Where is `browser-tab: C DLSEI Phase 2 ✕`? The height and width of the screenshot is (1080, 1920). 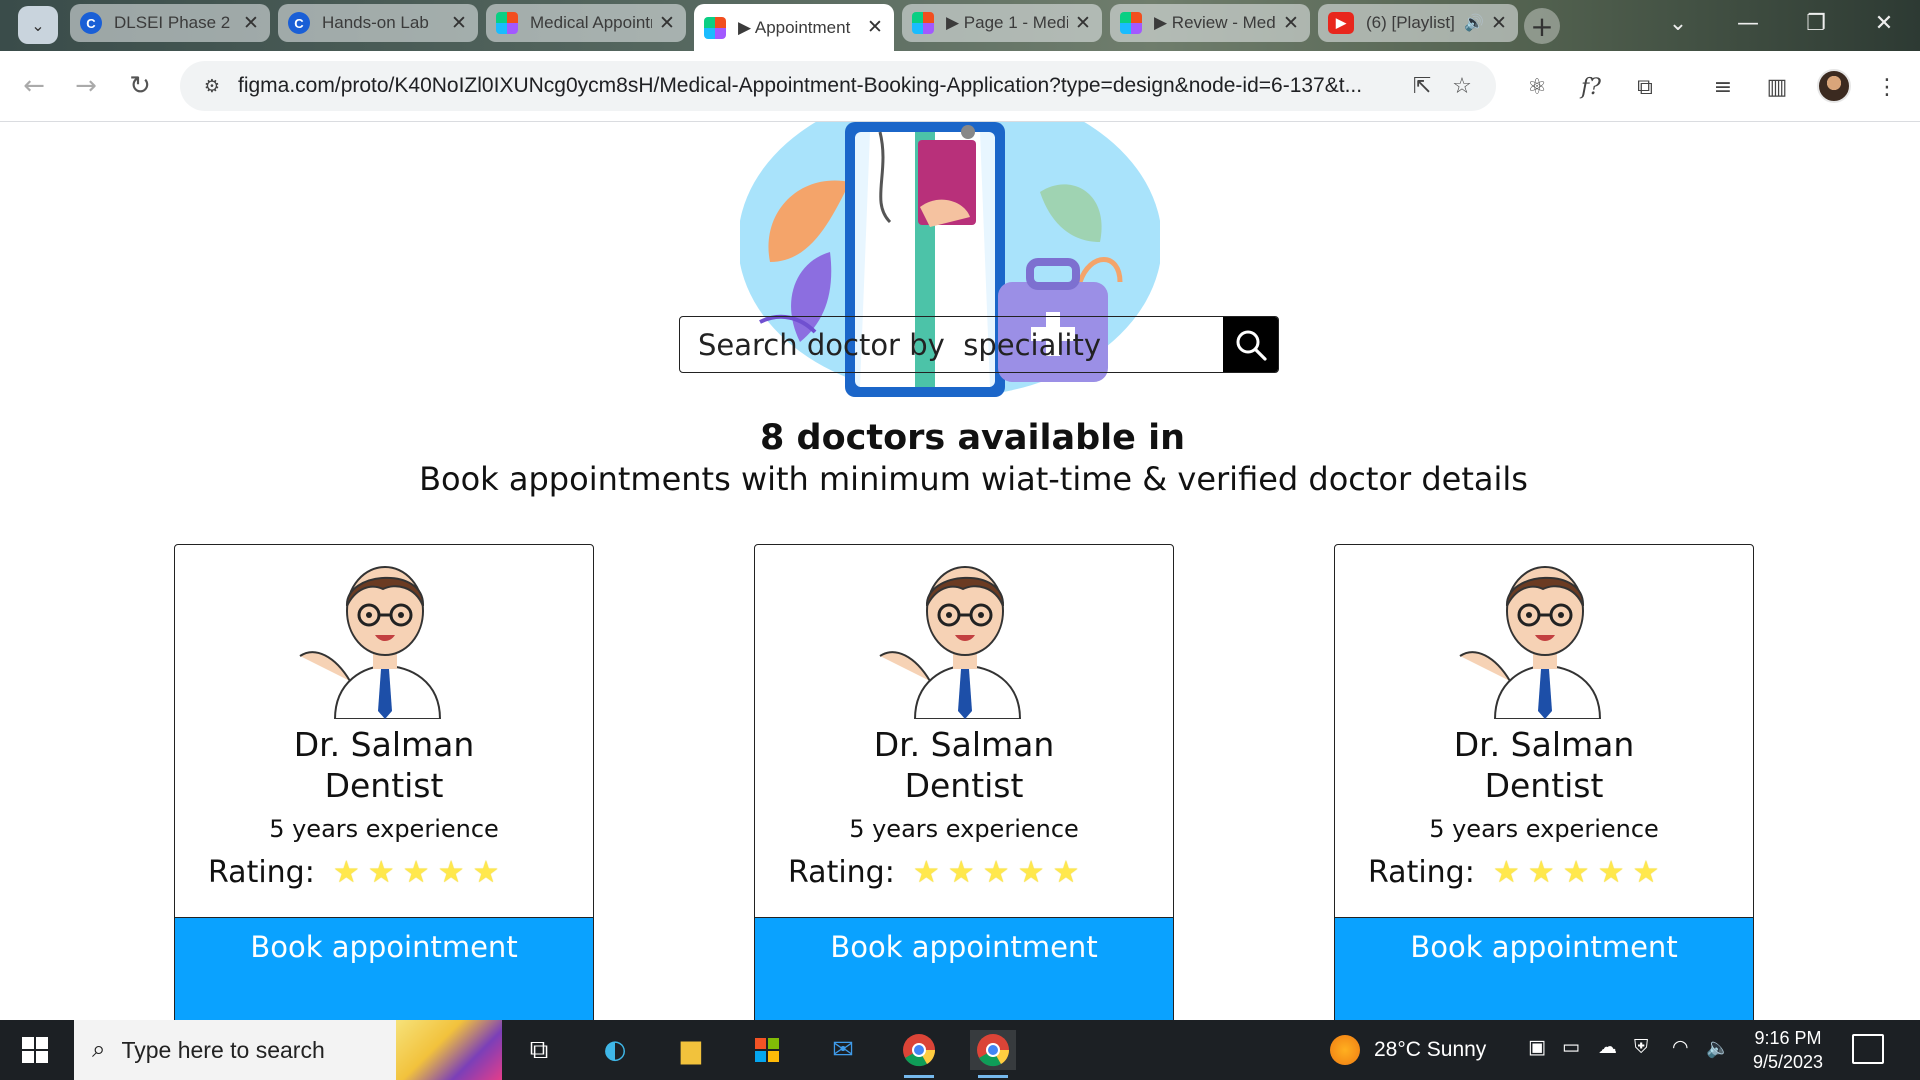 browser-tab: C DLSEI Phase 2 ✕ is located at coordinates (170, 23).